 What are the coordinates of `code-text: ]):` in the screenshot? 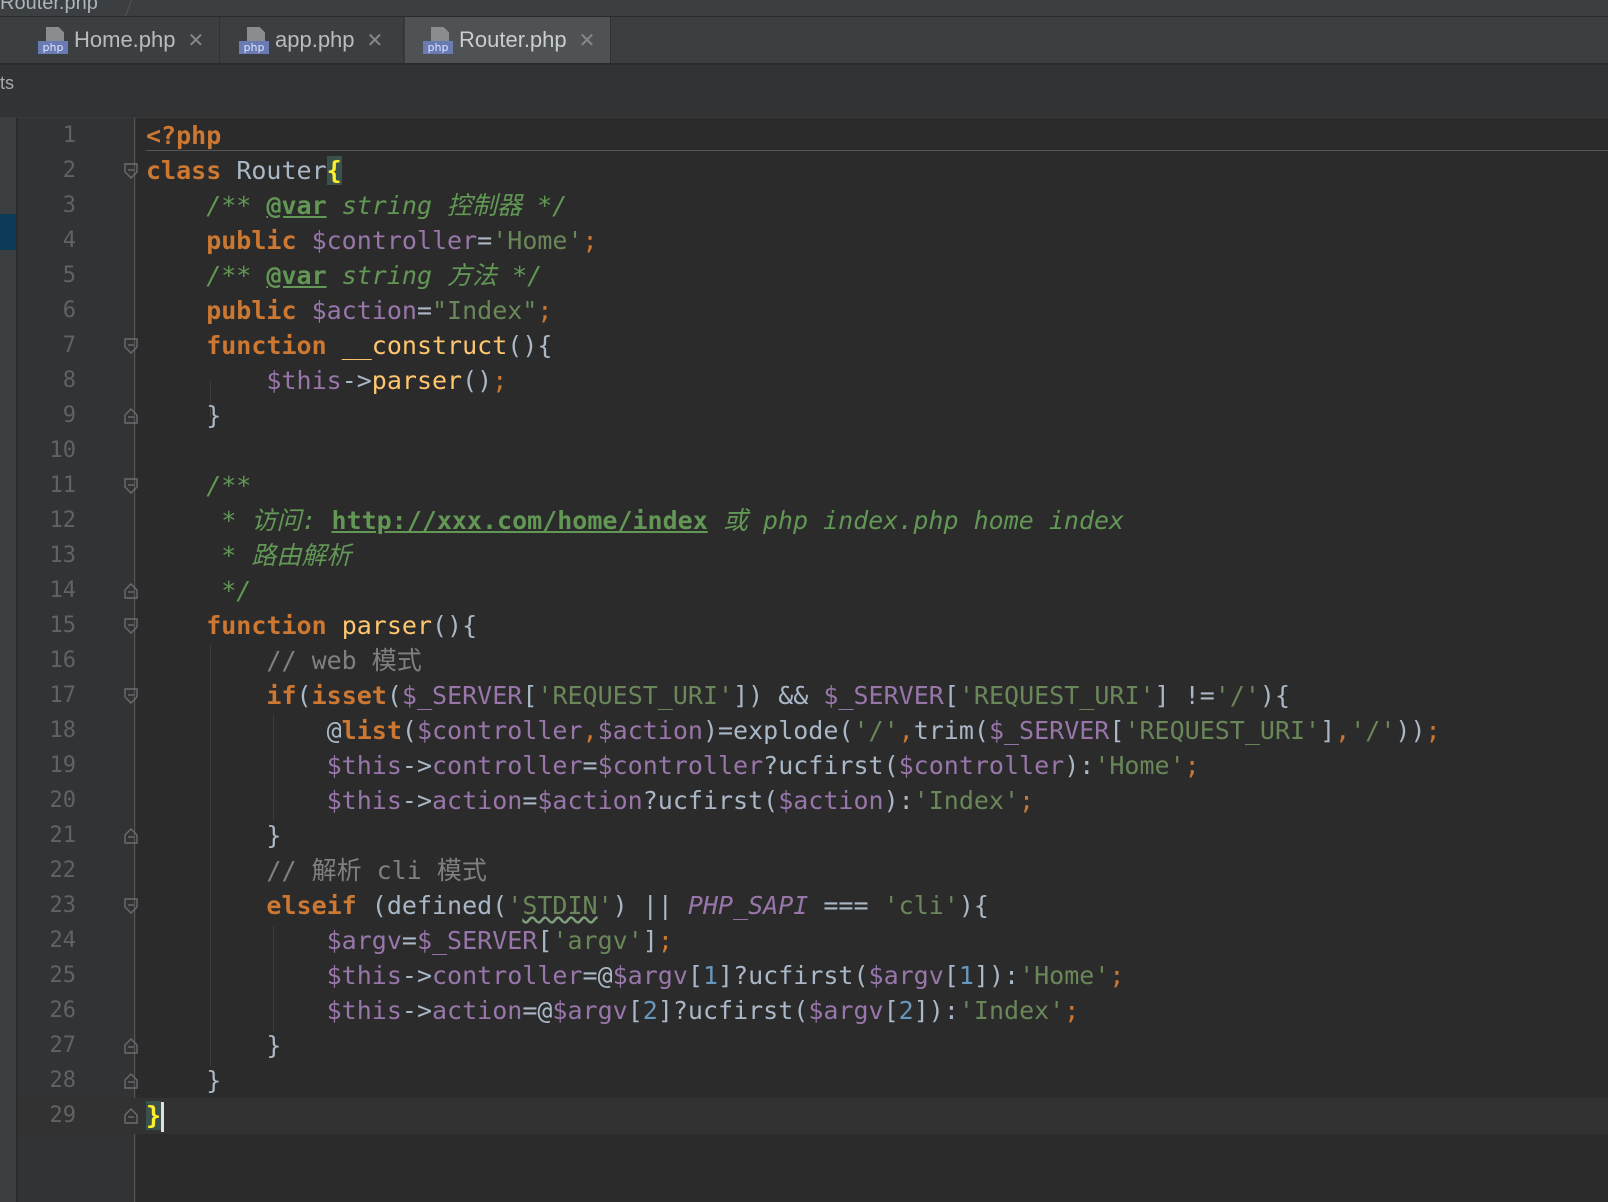 It's located at (936, 1010).